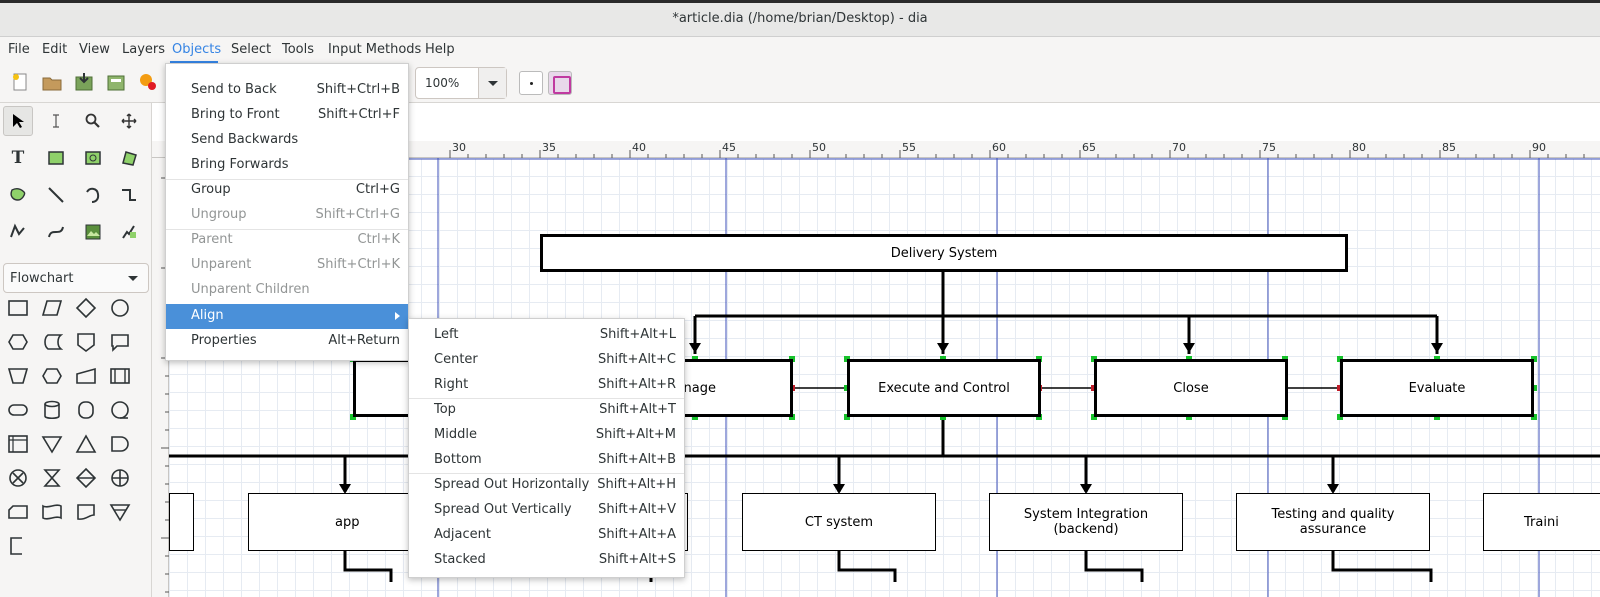 This screenshot has height=597, width=1600. Describe the element at coordinates (120, 308) in the screenshot. I see `flowchart-connector-icon` at that location.